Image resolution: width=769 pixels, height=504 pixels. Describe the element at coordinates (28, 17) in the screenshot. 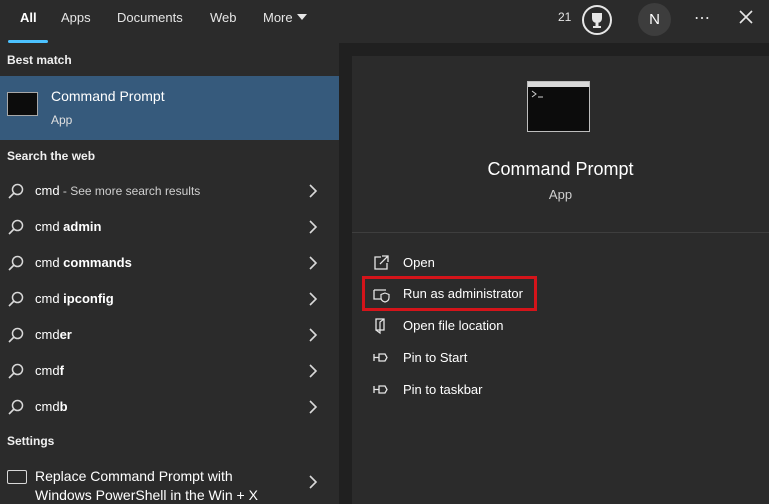

I see `tab-all: All` at that location.